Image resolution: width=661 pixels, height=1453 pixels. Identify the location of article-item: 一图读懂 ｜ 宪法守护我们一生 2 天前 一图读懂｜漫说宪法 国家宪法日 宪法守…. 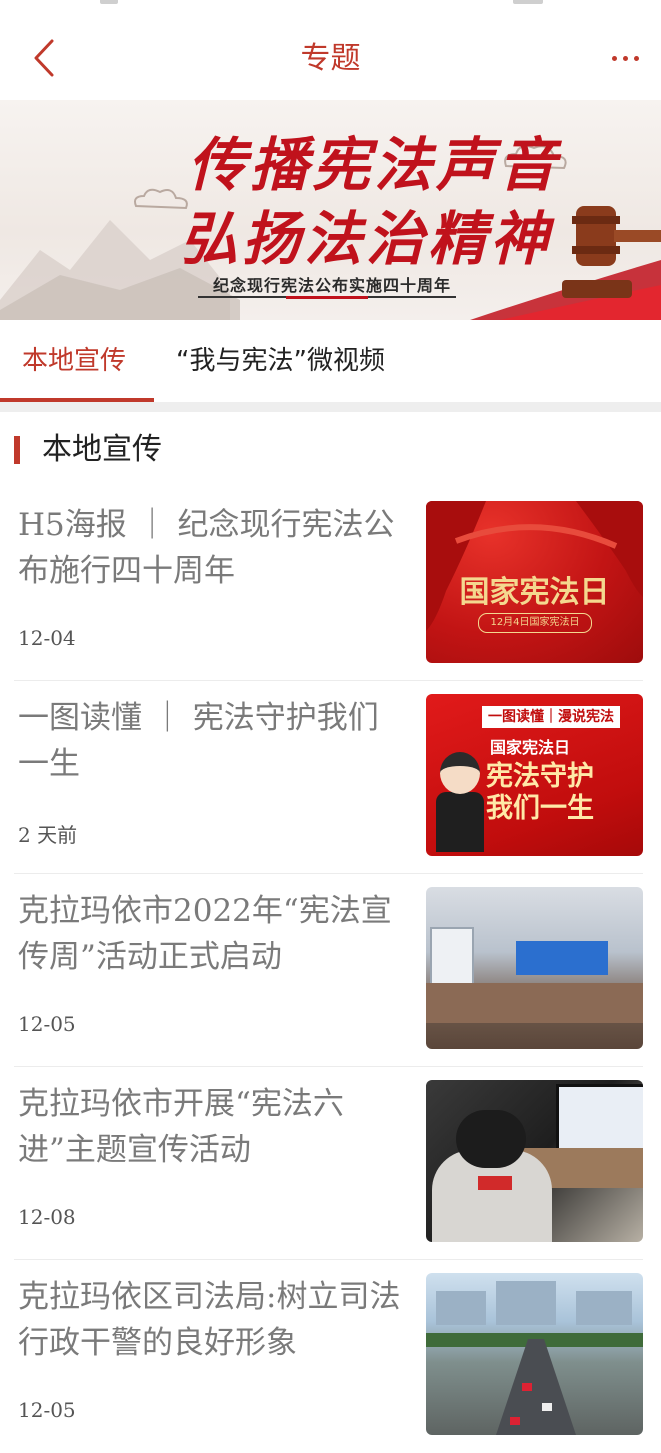
(330, 777).